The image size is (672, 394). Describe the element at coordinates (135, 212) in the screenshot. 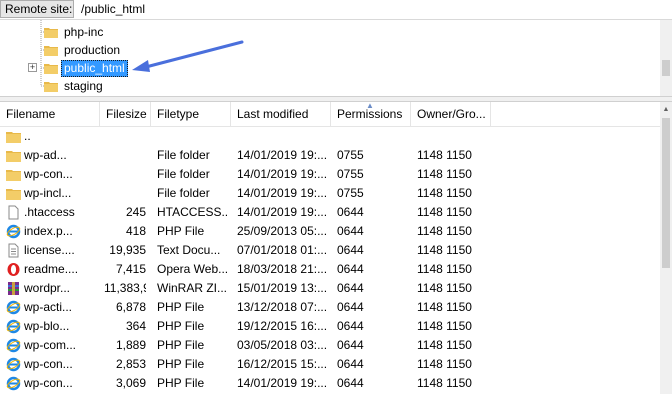

I see `file-size: 245` at that location.